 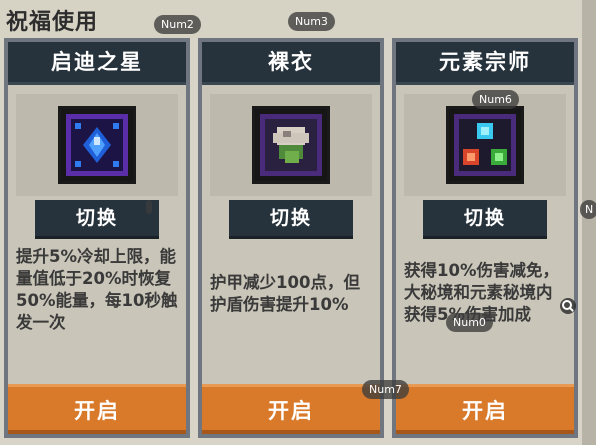 I want to click on blue-star-gem-icon, so click(x=97, y=145).